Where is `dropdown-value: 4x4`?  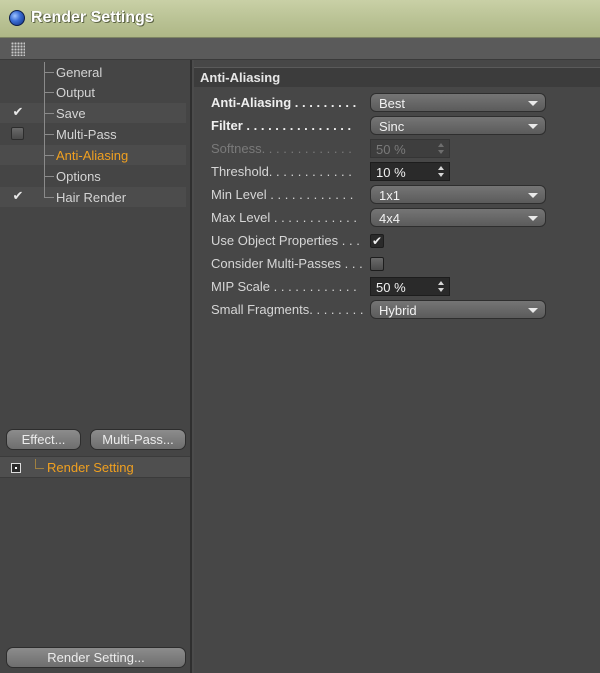 dropdown-value: 4x4 is located at coordinates (389, 218).